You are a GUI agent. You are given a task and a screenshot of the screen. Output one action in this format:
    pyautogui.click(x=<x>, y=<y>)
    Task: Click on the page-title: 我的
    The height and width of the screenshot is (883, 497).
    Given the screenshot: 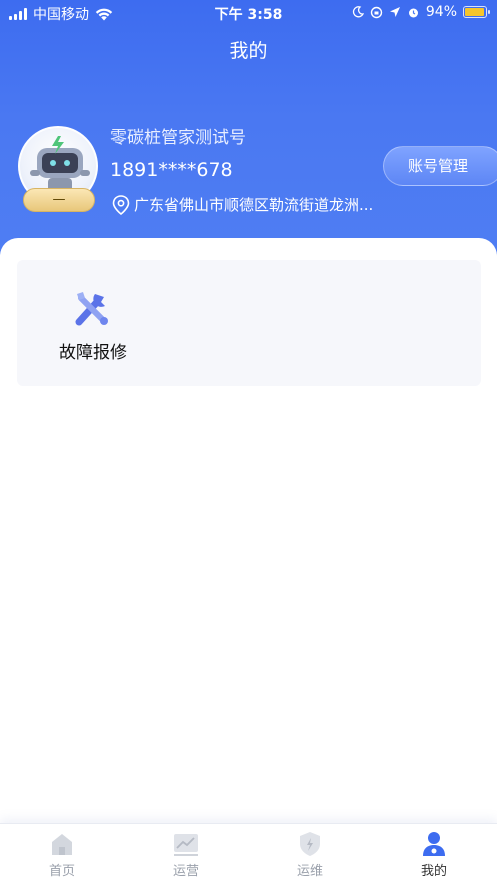 What is the action you would take?
    pyautogui.click(x=248, y=51)
    